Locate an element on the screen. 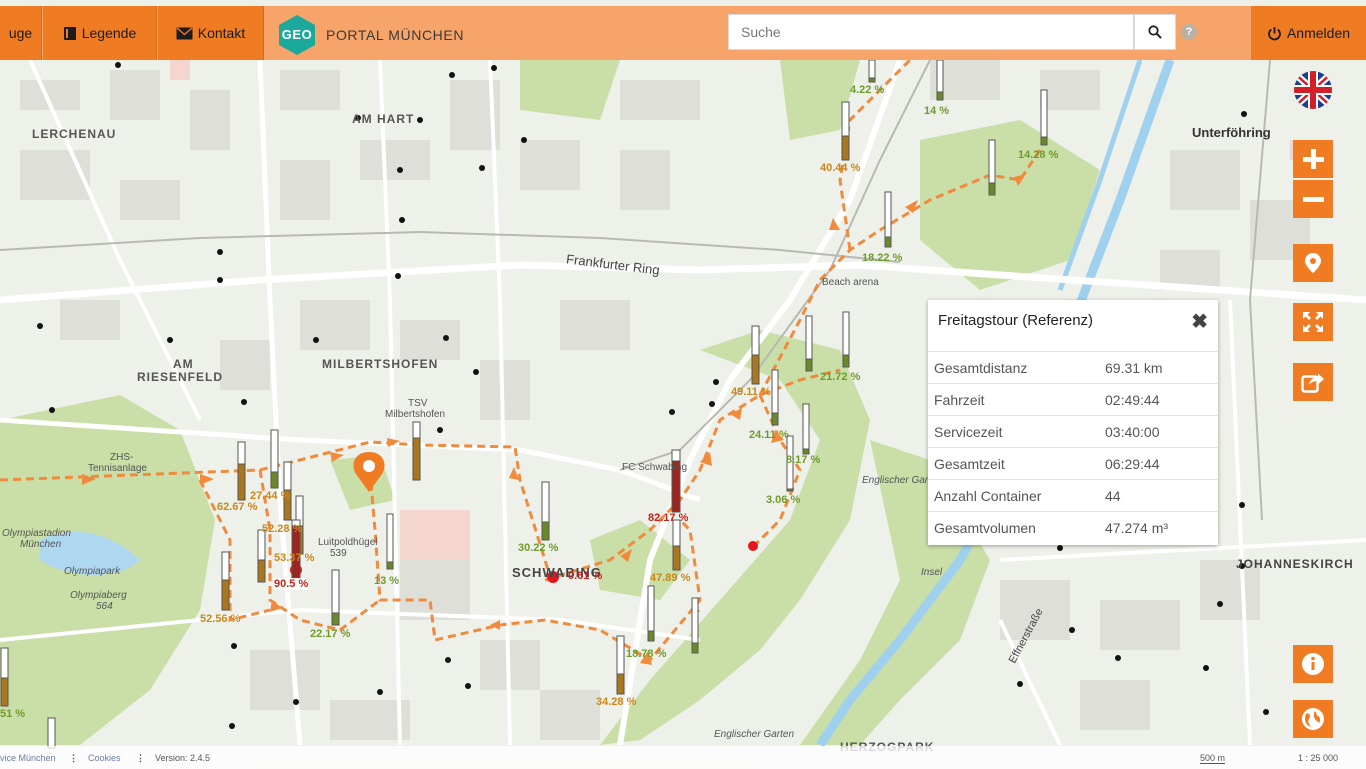 This screenshot has width=1366, height=769. language-flag-icon is located at coordinates (1313, 90).